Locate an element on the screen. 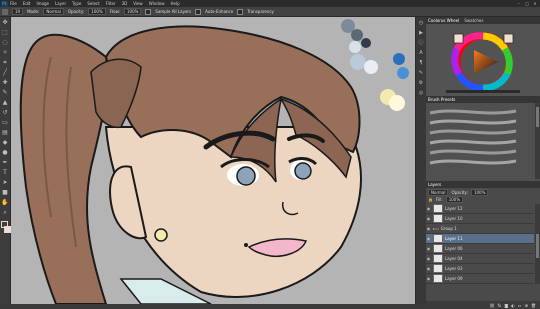  close-icon: ✕ is located at coordinates (535, 3).